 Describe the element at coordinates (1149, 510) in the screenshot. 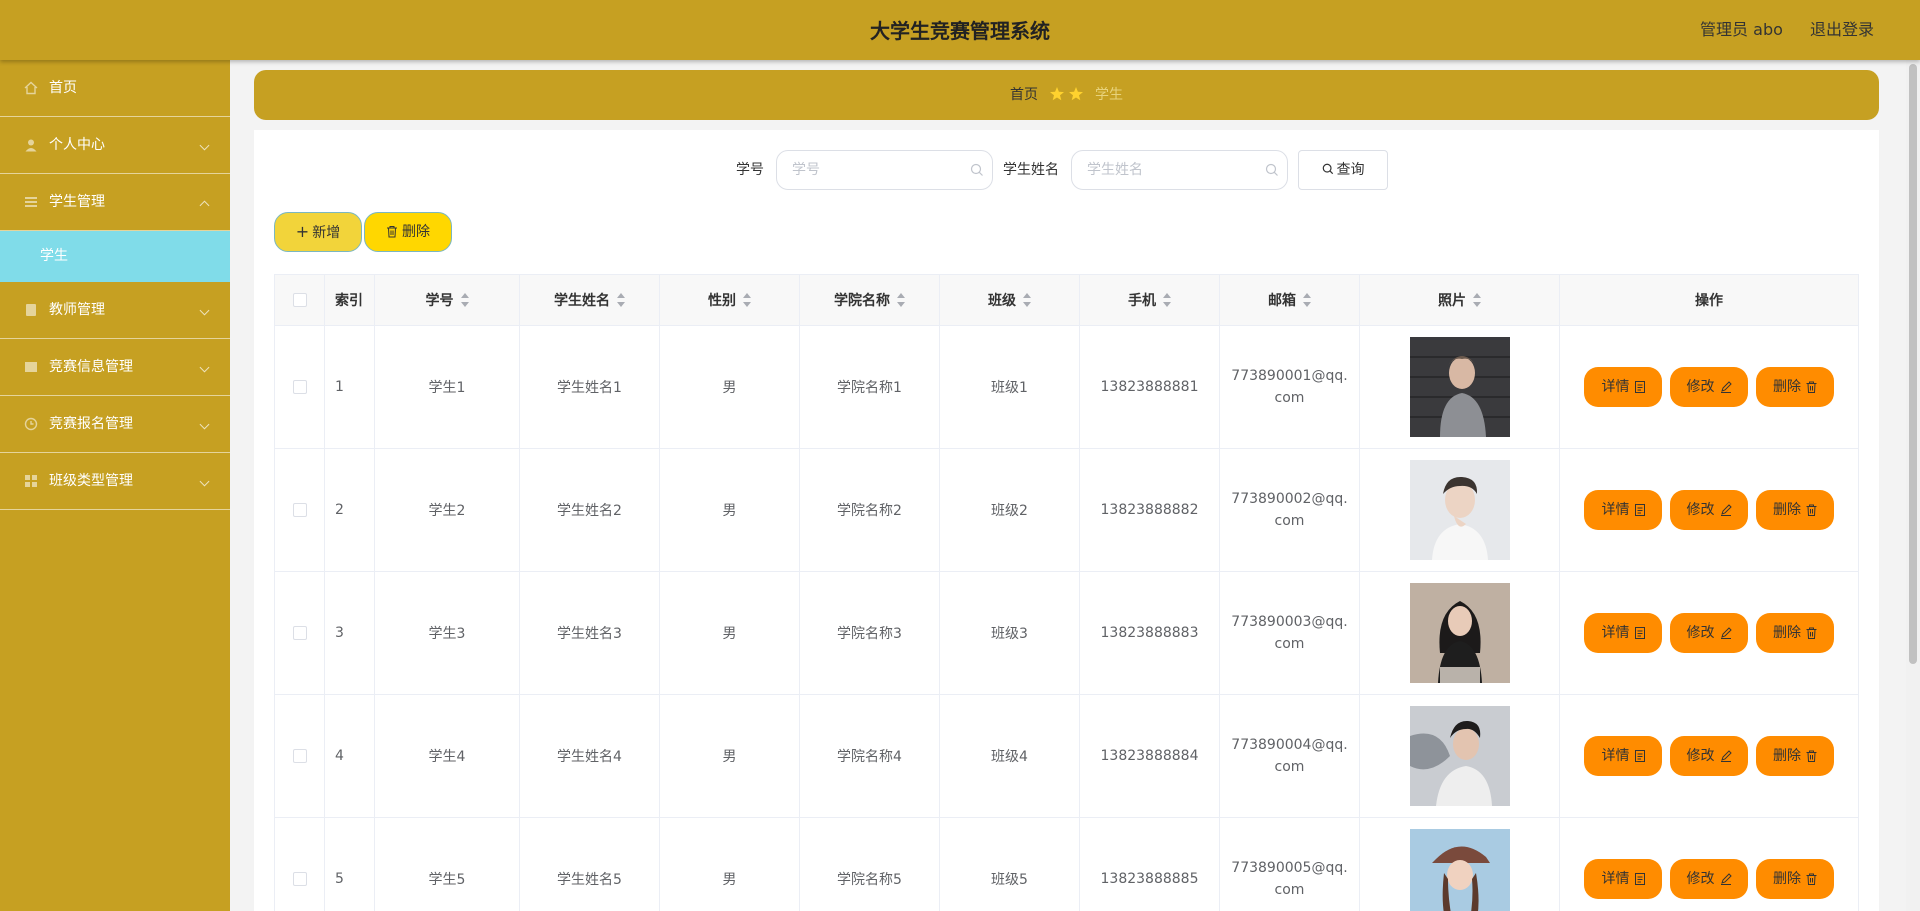

I see `cell-phone: 13823888882` at that location.